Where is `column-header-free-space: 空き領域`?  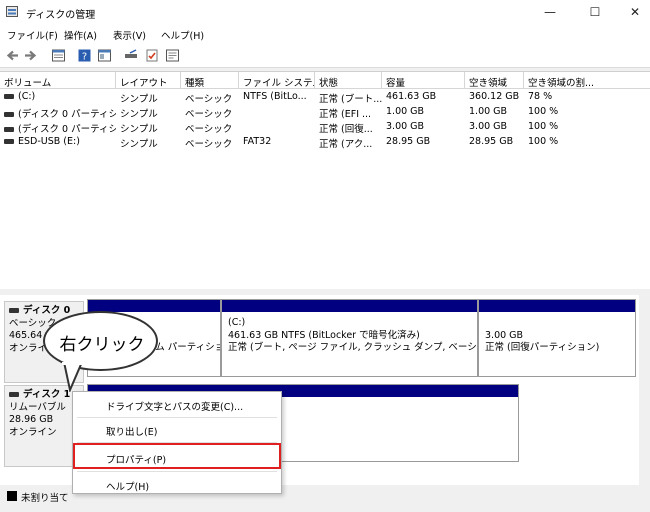
column-header-free-space: 空き領域 is located at coordinates (494, 80).